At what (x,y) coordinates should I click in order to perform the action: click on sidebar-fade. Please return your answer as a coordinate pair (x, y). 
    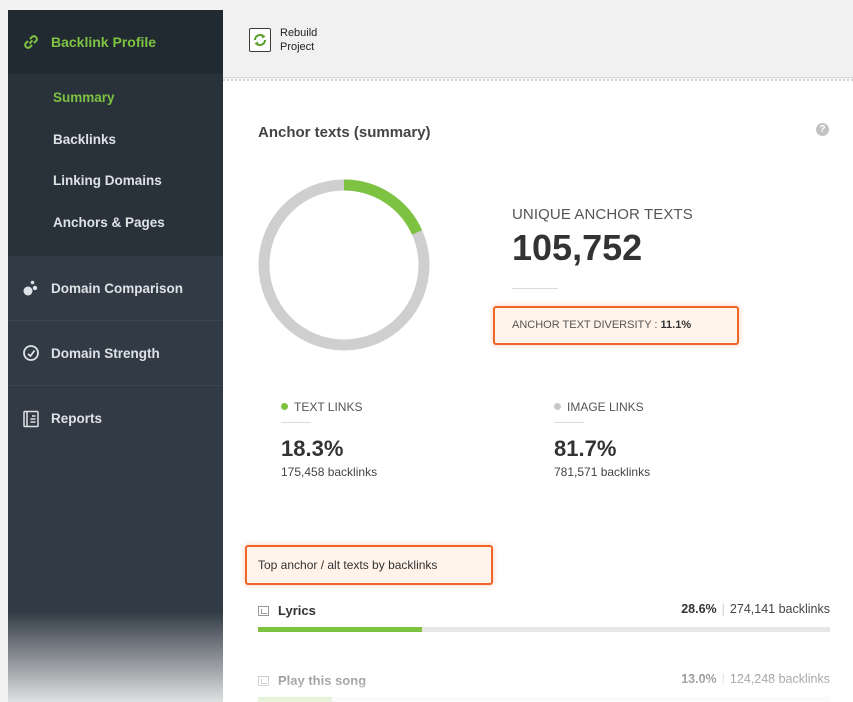
    Looking at the image, I should click on (115, 657).